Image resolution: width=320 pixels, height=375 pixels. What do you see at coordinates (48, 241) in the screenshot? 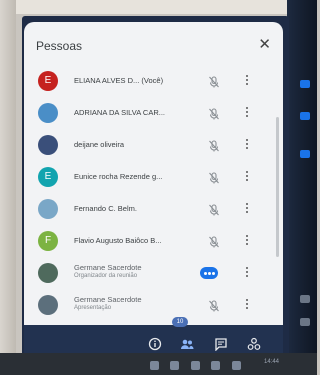
I see `avatar: F` at bounding box center [48, 241].